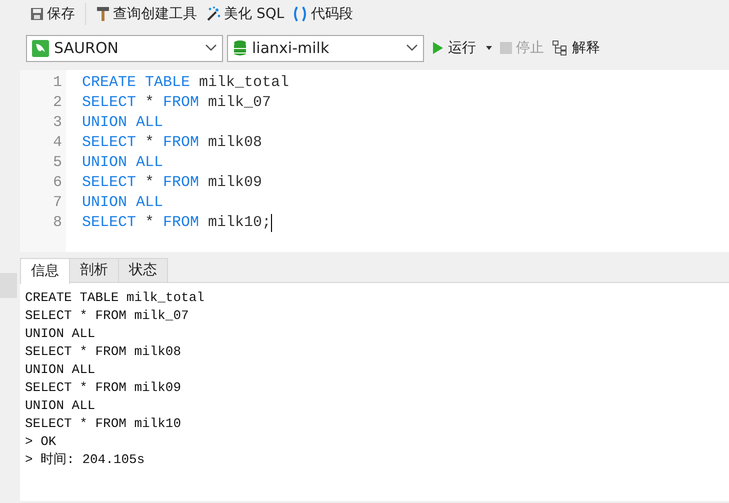 The width and height of the screenshot is (729, 503). I want to click on line-number: 7, so click(57, 203).